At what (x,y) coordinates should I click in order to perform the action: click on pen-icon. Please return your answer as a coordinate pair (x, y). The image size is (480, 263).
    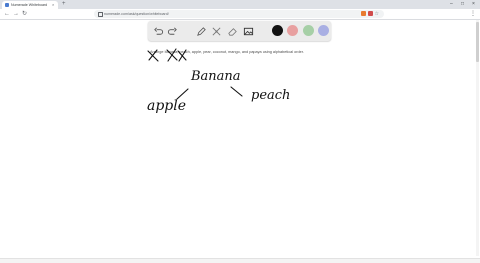
    Looking at the image, I should click on (201, 31).